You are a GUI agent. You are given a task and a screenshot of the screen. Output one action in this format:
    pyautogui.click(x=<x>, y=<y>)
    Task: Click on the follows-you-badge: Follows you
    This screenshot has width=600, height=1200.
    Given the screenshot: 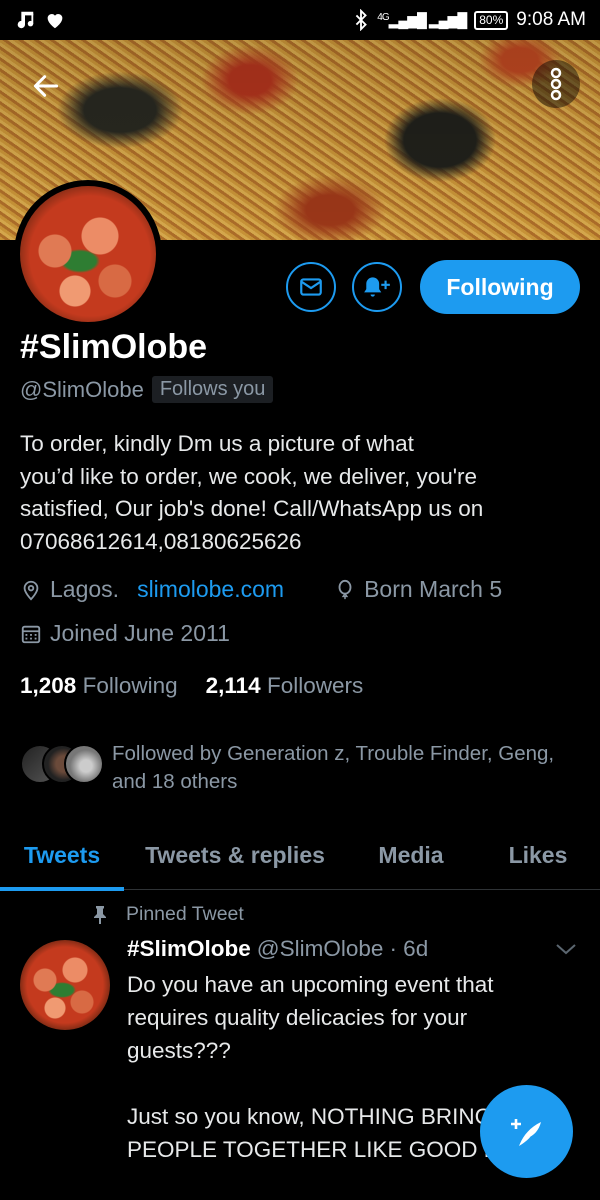 What is the action you would take?
    pyautogui.click(x=212, y=389)
    